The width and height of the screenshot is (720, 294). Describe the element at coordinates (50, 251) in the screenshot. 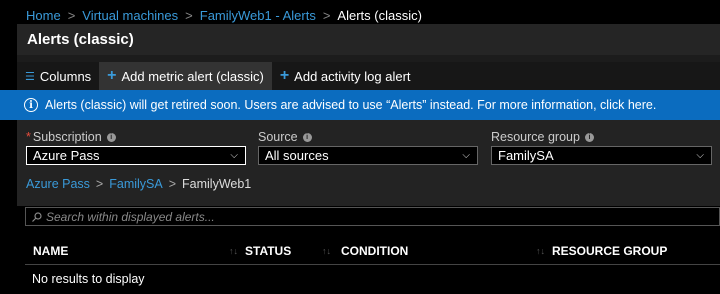

I see `column-header-name: NAME` at that location.